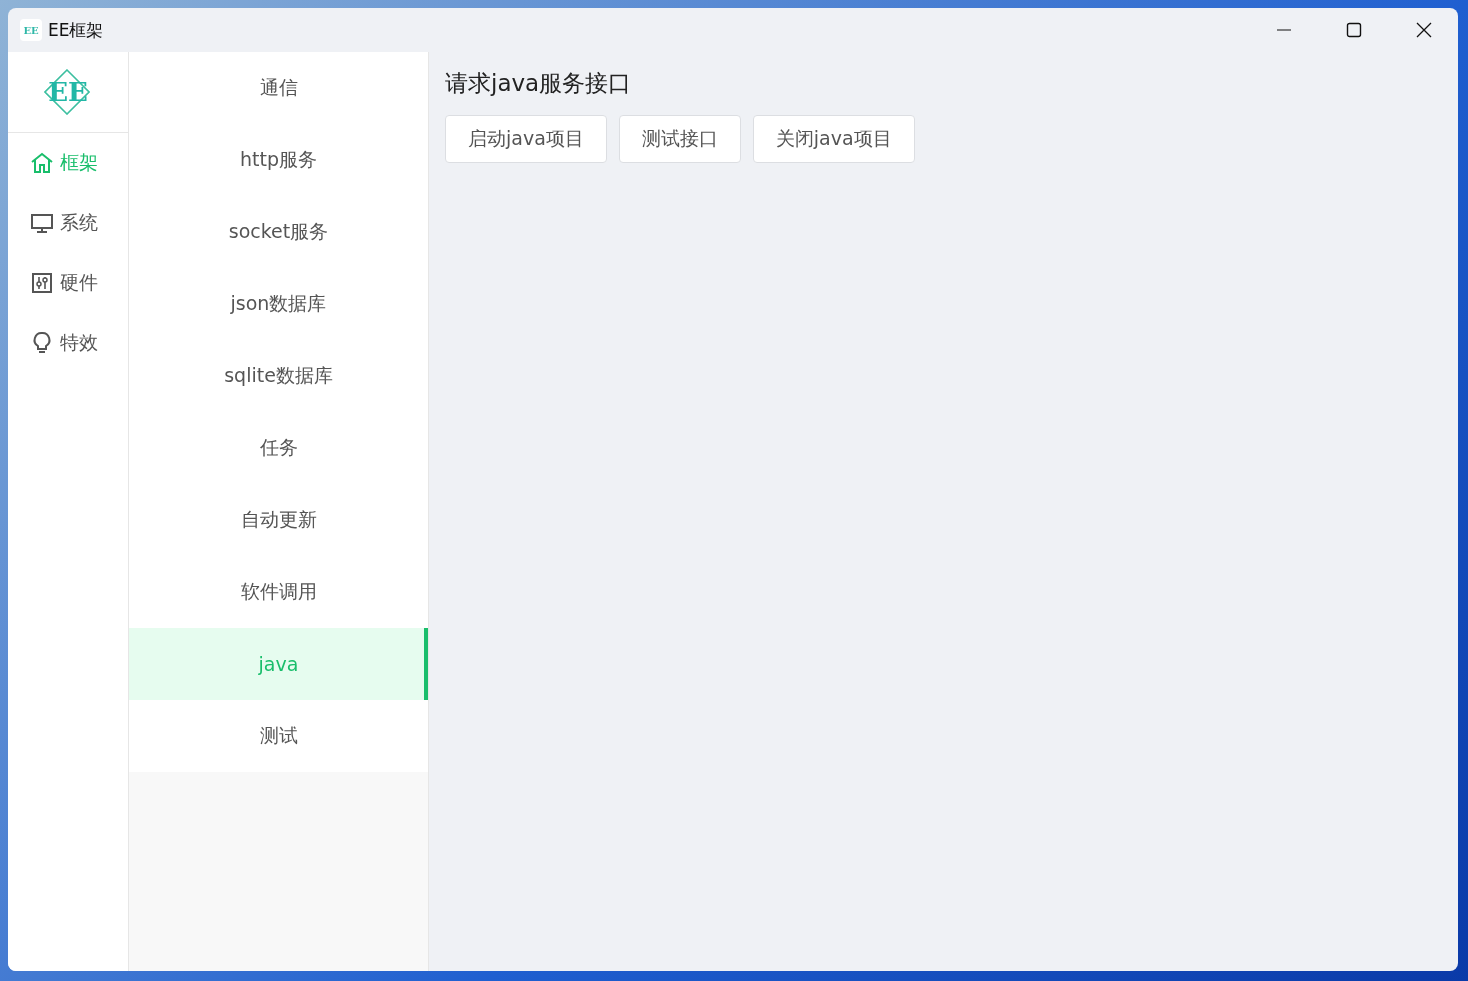 The width and height of the screenshot is (1468, 981). What do you see at coordinates (76, 30) in the screenshot?
I see `window-title: EE框架` at bounding box center [76, 30].